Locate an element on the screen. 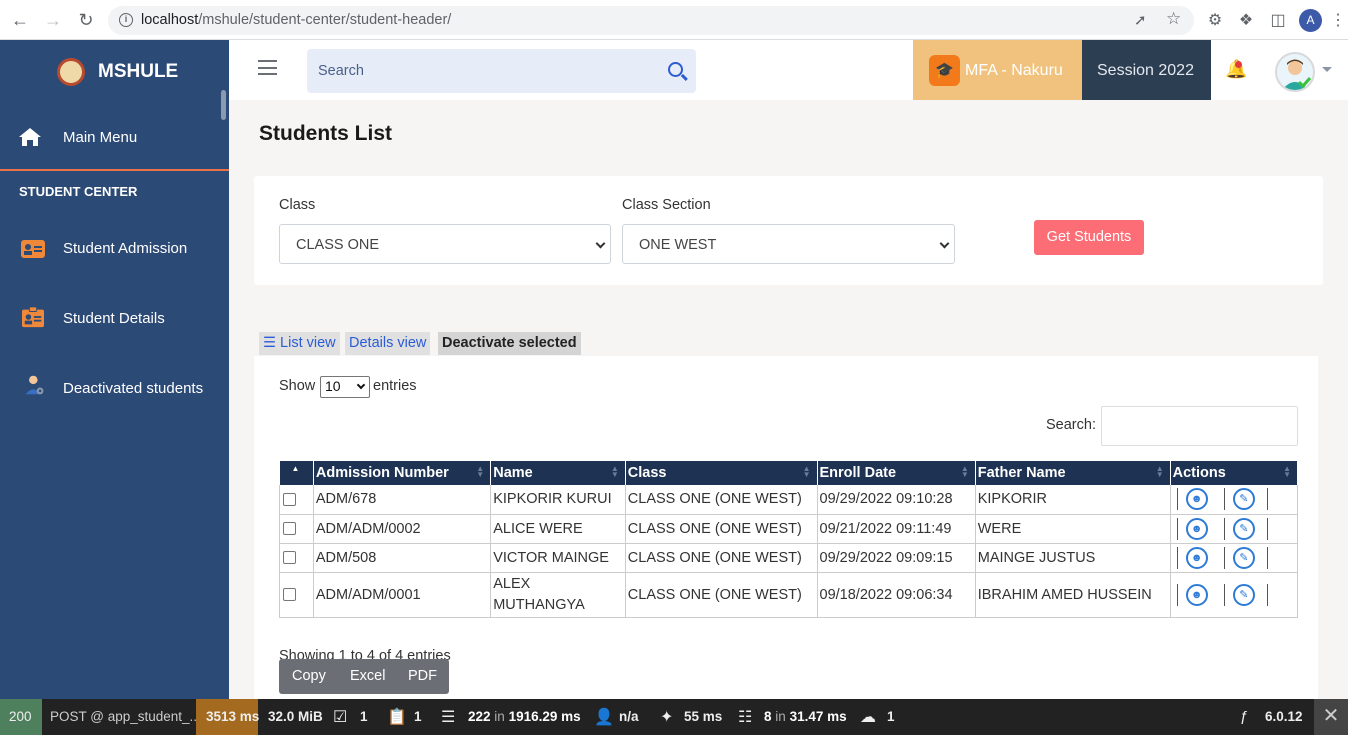 The height and width of the screenshot is (735, 1348). copy-button: Copy is located at coordinates (309, 676).